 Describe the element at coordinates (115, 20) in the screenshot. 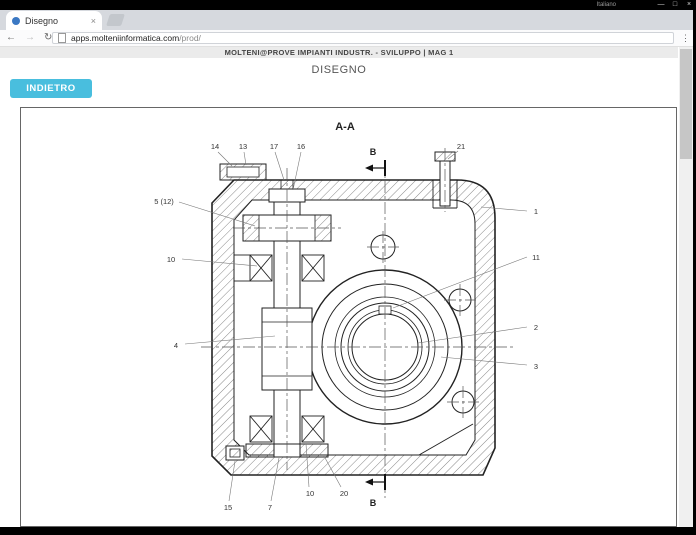

I see `new-tab-button` at that location.